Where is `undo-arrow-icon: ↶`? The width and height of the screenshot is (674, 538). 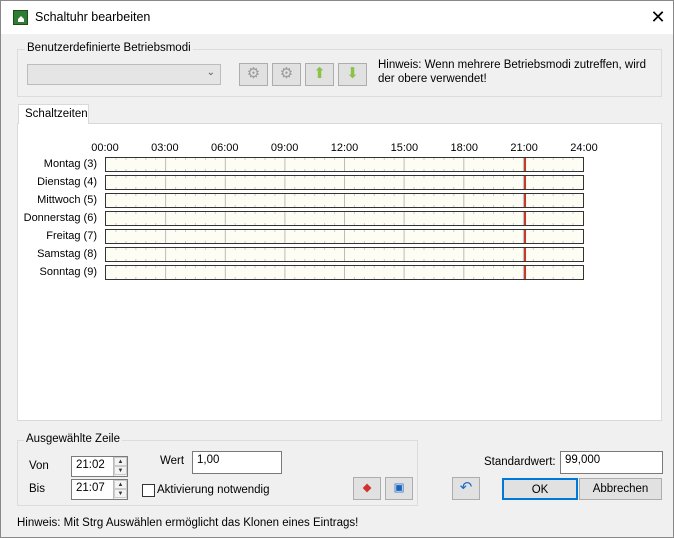 undo-arrow-icon: ↶ is located at coordinates (466, 487).